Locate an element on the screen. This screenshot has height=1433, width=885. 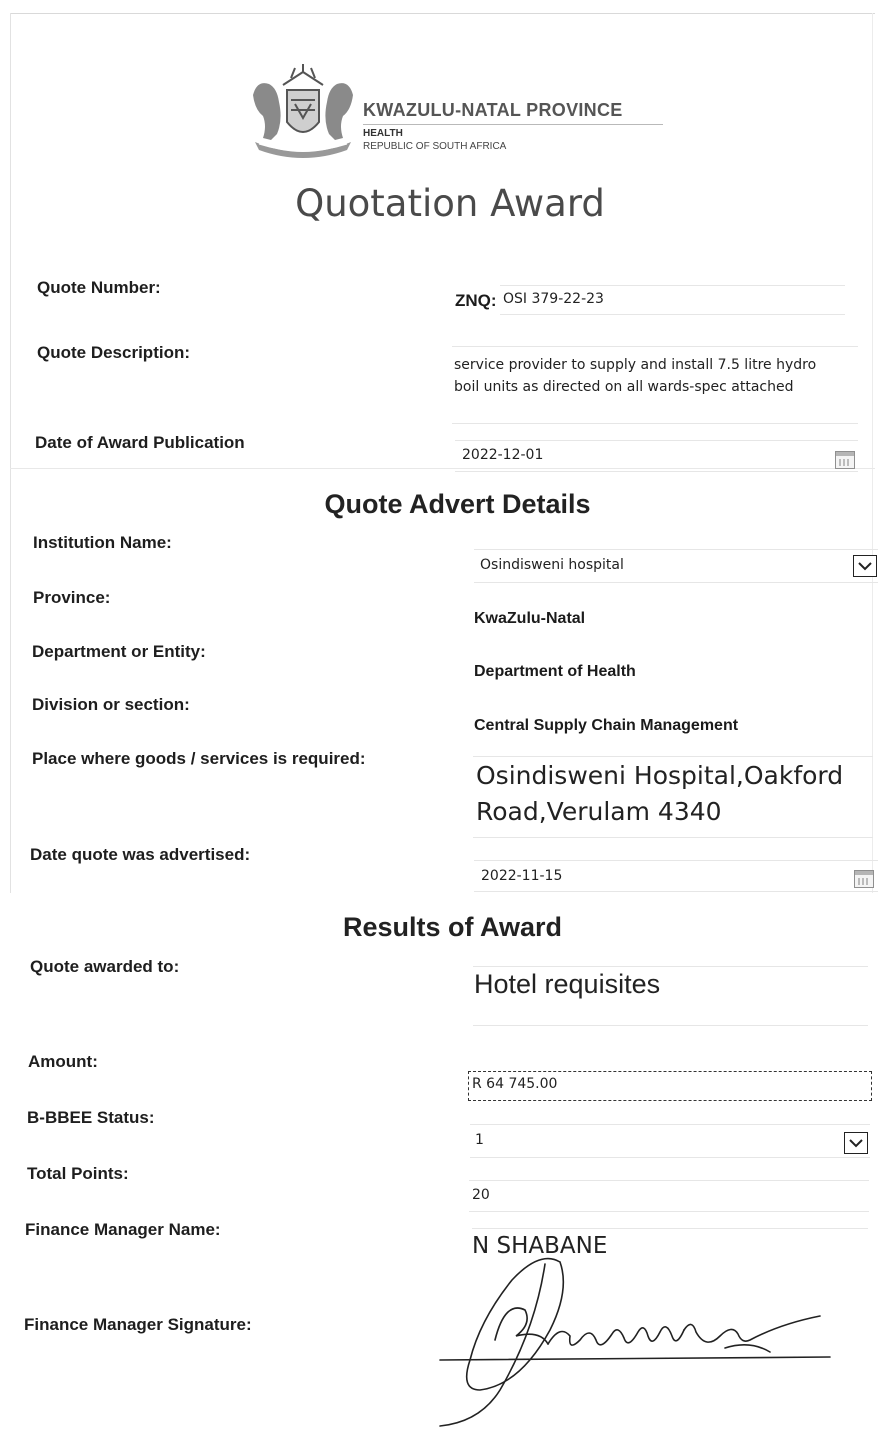
awarded-to-label: Quote awarded to: is located at coordinates (105, 966).